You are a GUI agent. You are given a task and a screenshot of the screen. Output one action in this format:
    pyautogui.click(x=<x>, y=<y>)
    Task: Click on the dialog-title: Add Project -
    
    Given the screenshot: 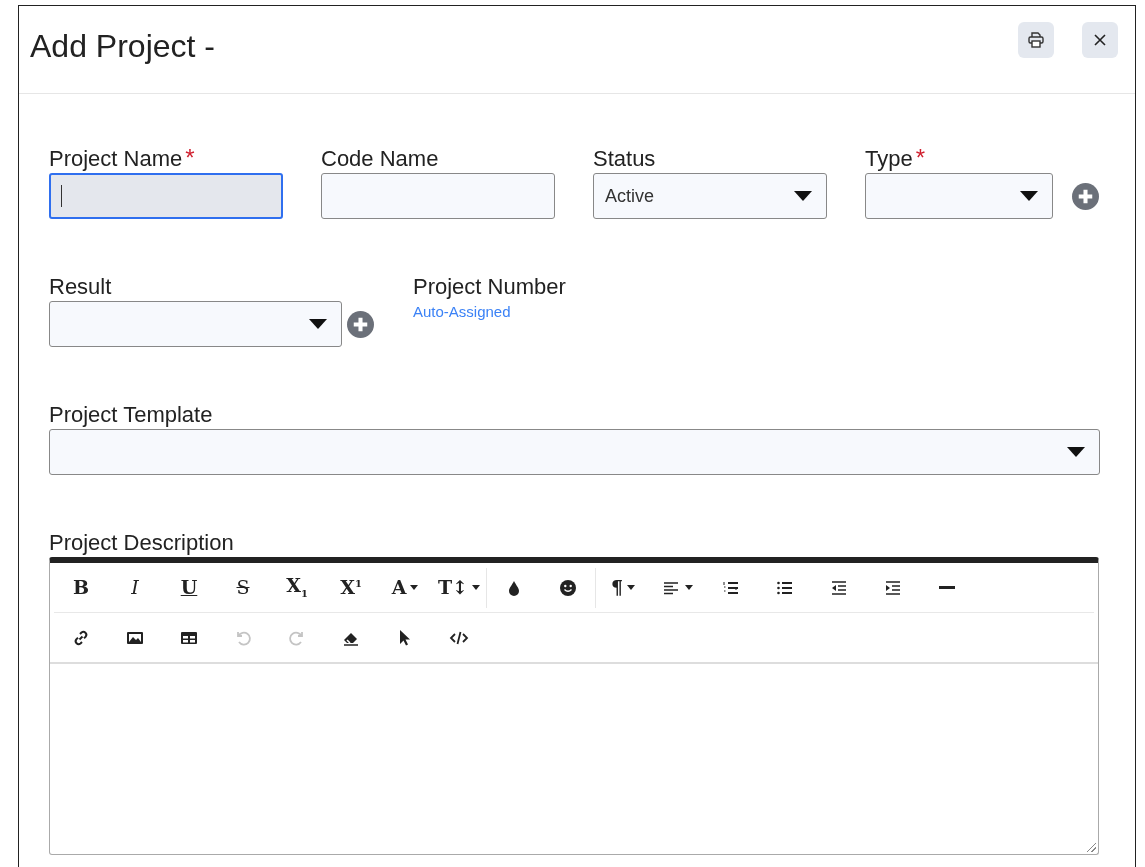 What is the action you would take?
    pyautogui.click(x=122, y=46)
    